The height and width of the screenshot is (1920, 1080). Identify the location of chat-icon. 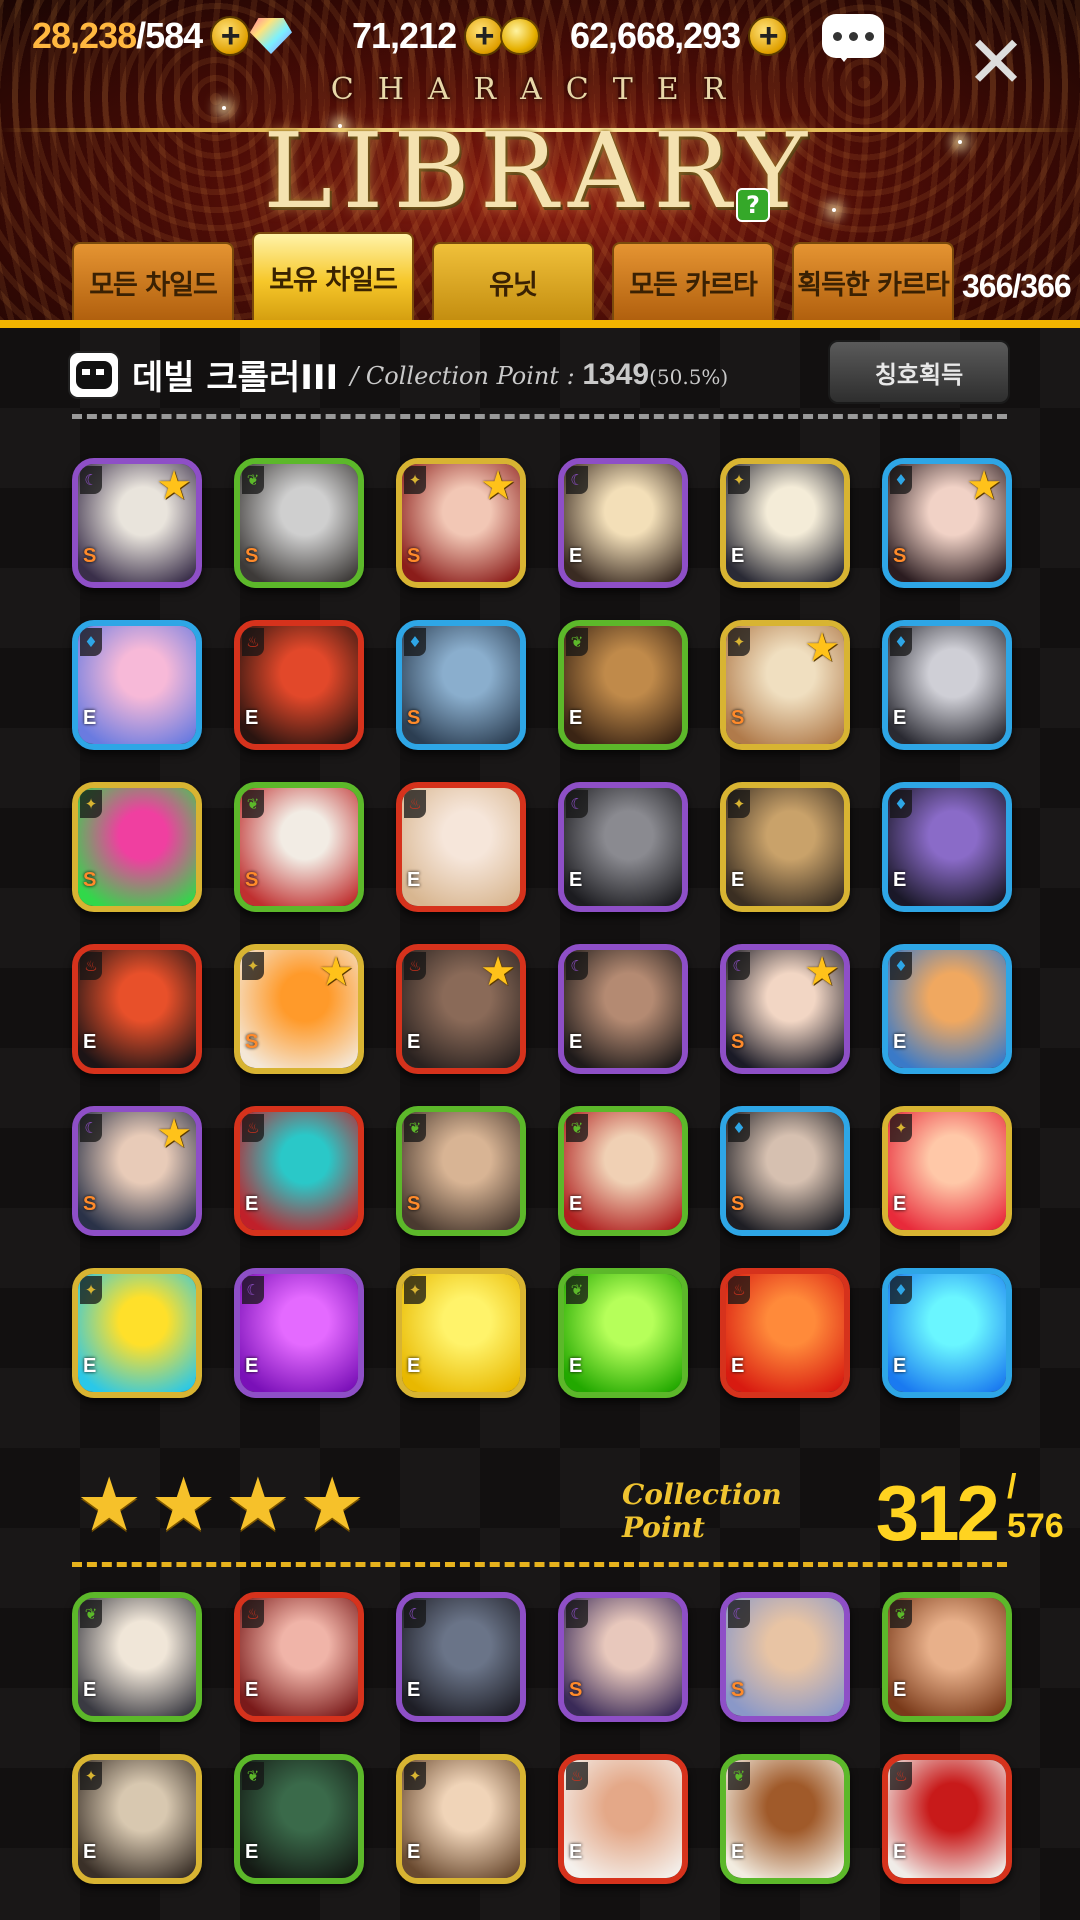
(853, 38).